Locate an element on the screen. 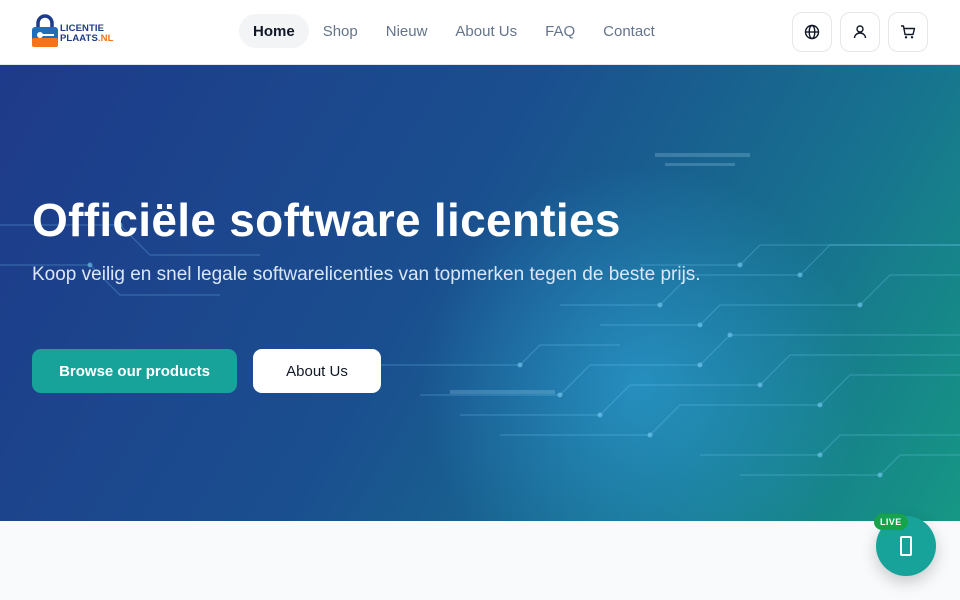  main-nav: Home Shop Nieuw About Us FAQ Contact is located at coordinates (454, 31).